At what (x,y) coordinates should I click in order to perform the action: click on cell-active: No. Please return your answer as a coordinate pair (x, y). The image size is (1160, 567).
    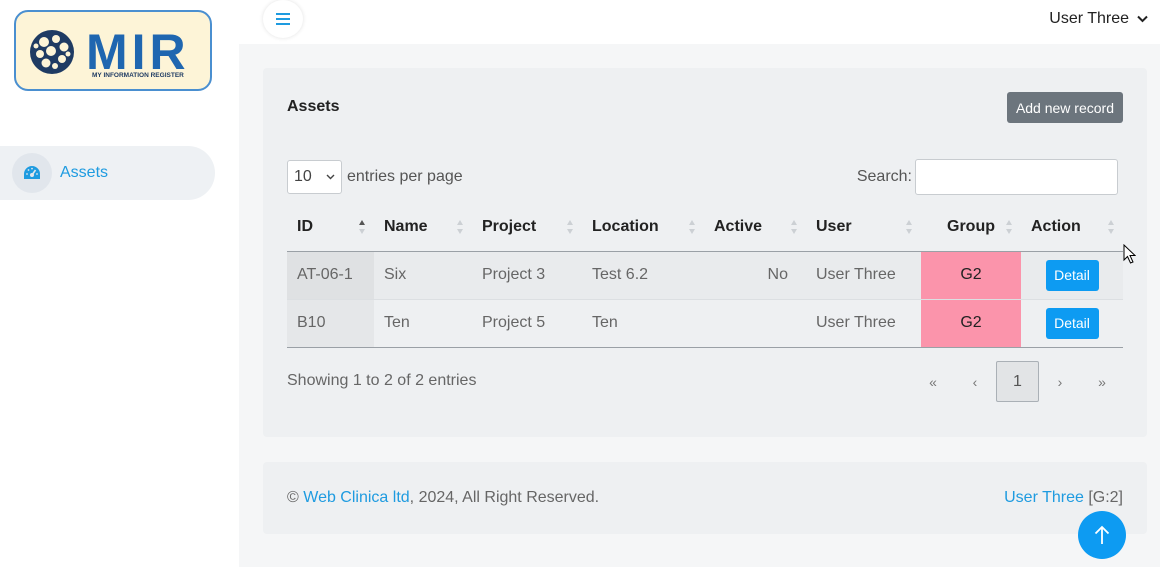
    Looking at the image, I should click on (755, 275).